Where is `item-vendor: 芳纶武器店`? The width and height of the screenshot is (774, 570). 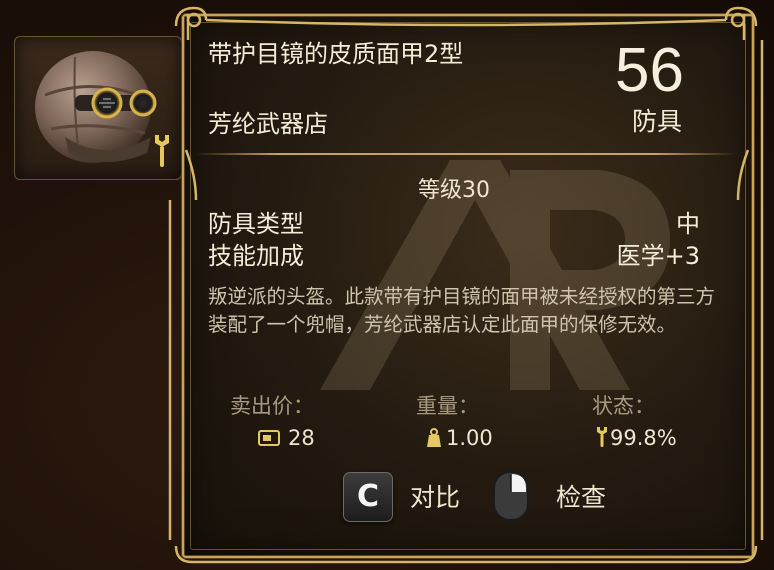 item-vendor: 芳纶武器店 is located at coordinates (268, 124).